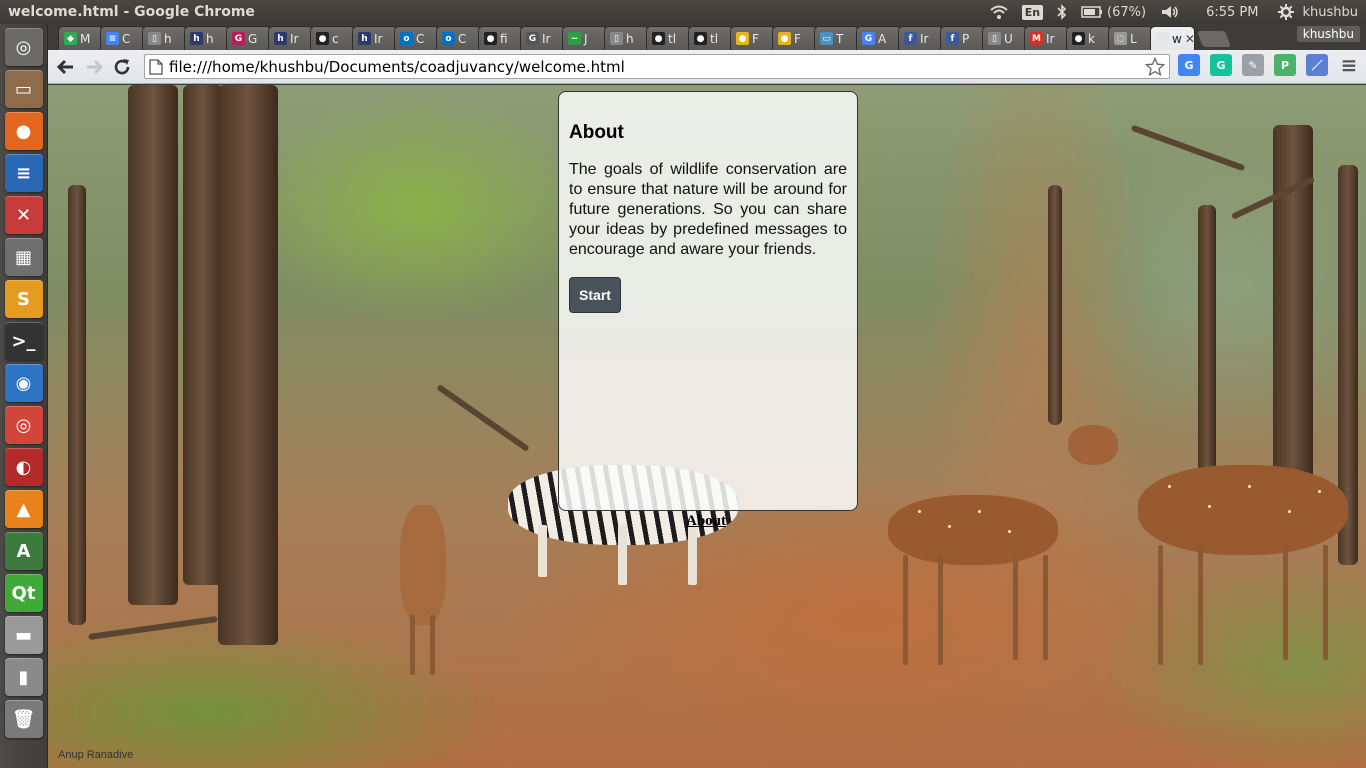  Describe the element at coordinates (784, 38) in the screenshot. I see `tab-favicon-icon: ●` at that location.